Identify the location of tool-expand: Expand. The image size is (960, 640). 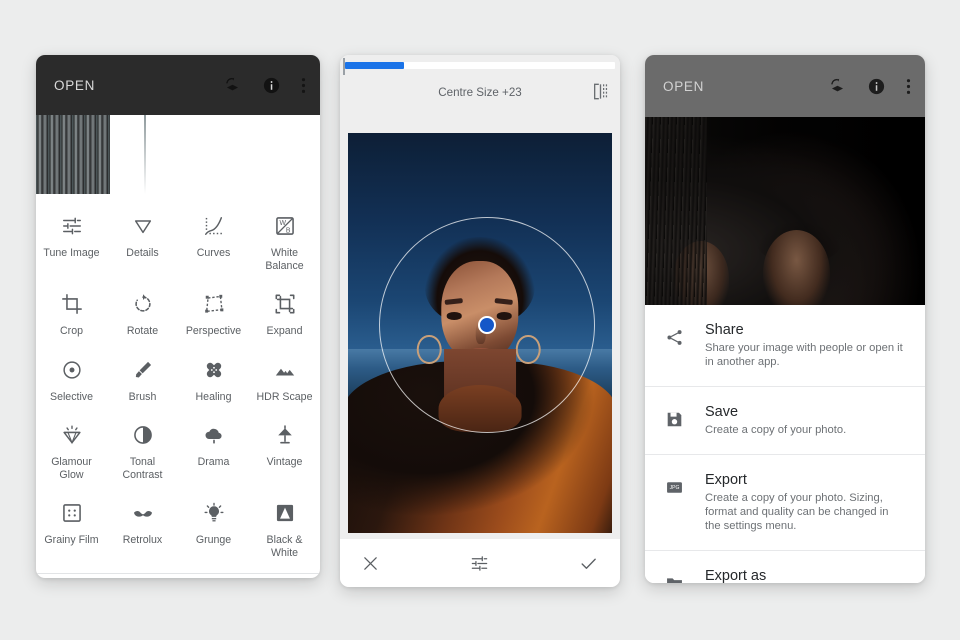
(284, 313).